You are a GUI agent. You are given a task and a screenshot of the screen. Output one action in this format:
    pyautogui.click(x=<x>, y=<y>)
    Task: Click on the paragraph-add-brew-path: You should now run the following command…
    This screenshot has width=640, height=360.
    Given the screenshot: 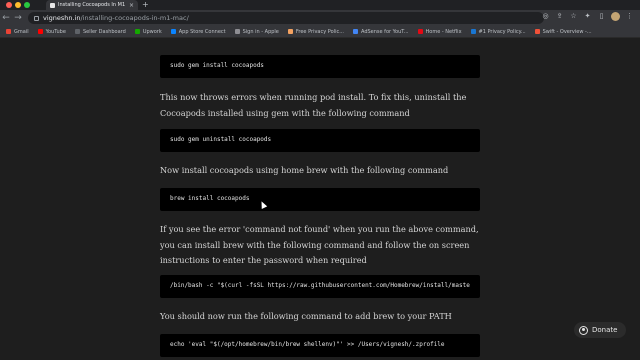 What is the action you would take?
    pyautogui.click(x=306, y=316)
    